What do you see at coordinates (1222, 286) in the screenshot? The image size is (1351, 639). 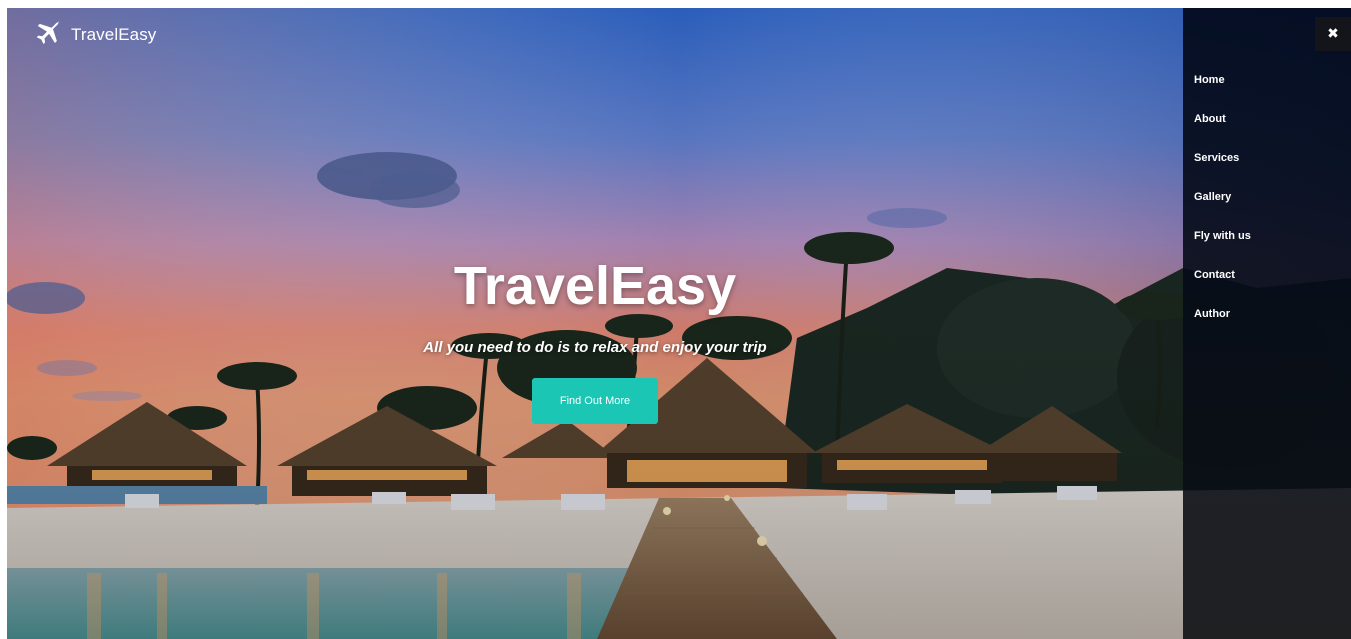 I see `nav-item-contact: Contact` at bounding box center [1222, 286].